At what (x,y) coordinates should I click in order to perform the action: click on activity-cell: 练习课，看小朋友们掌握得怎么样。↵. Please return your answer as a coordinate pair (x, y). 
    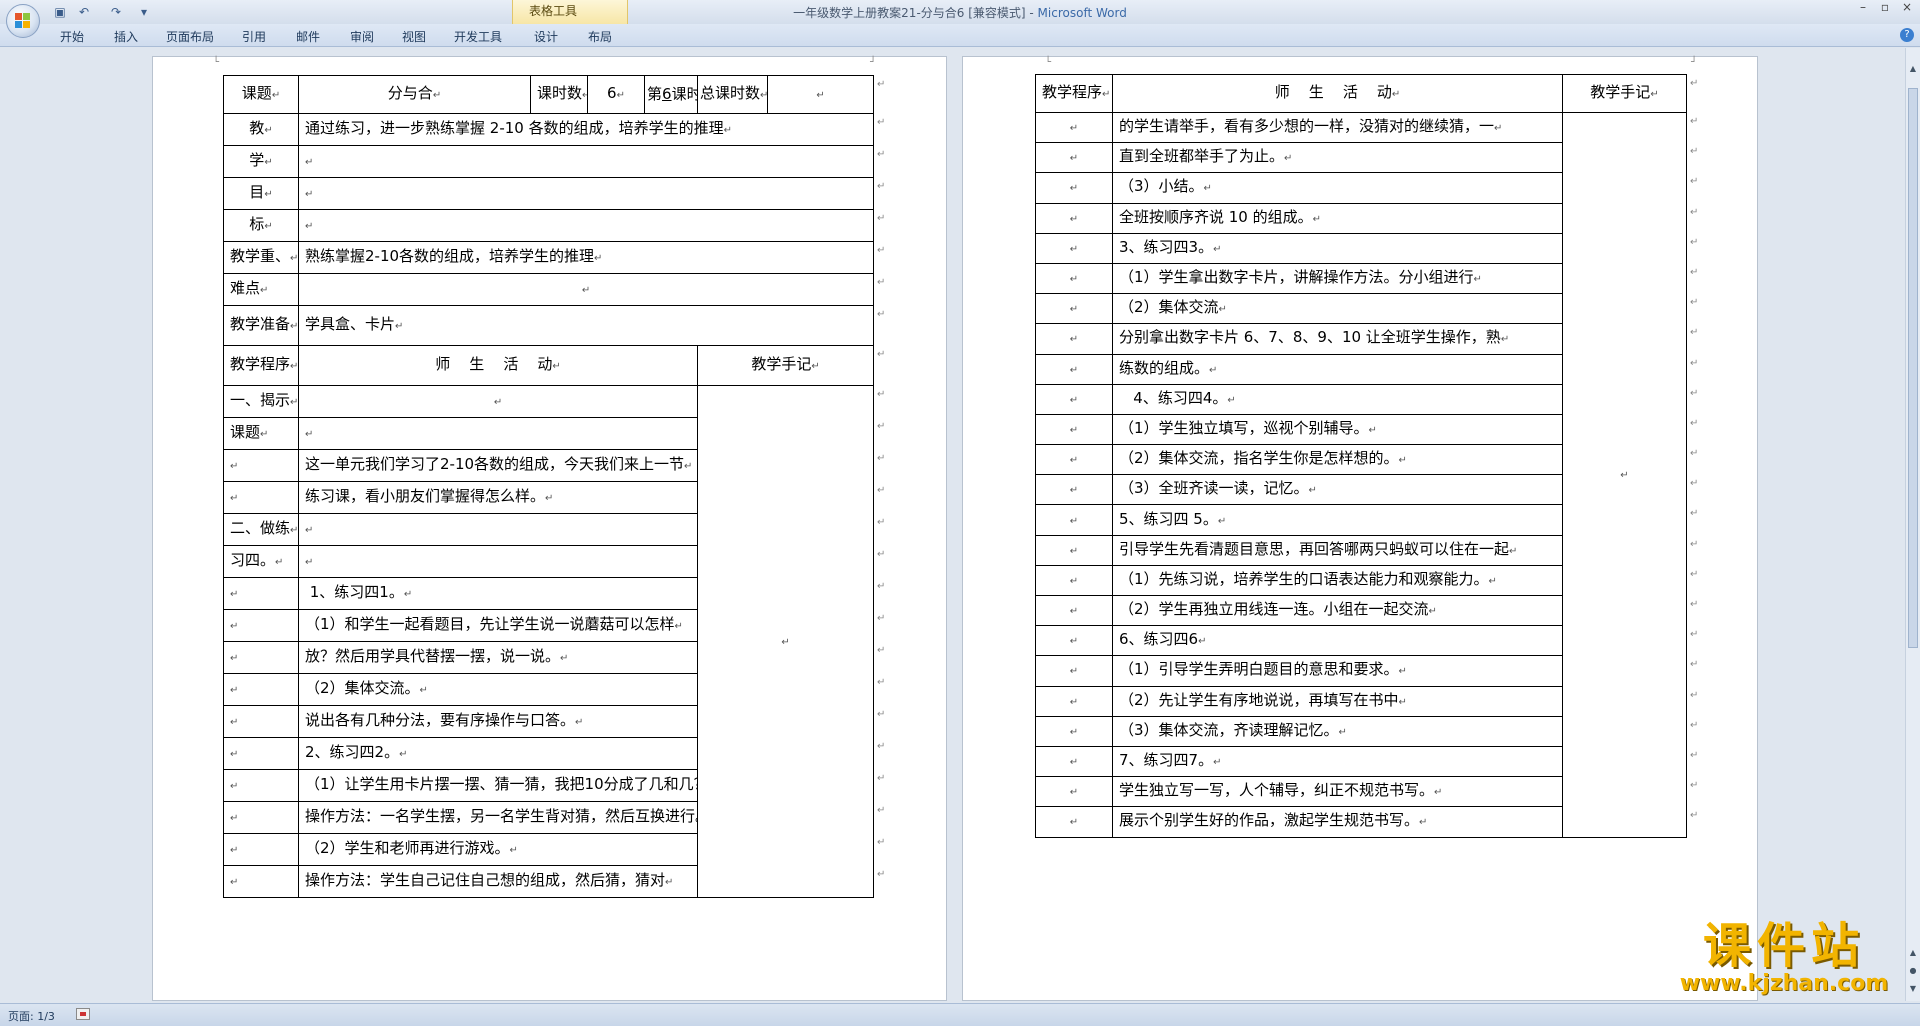
    Looking at the image, I should click on (498, 497).